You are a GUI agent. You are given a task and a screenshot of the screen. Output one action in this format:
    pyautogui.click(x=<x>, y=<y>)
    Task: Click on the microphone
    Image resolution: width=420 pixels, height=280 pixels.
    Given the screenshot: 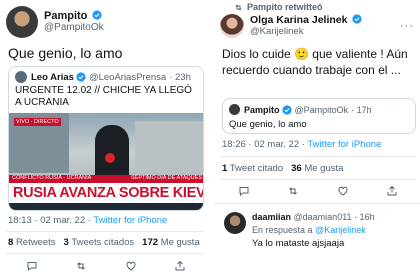 What is the action you would take?
    pyautogui.click(x=110, y=158)
    